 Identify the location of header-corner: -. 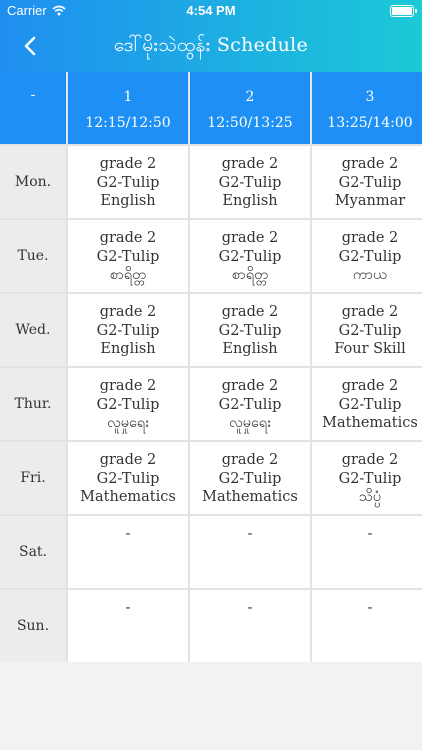
(33, 108).